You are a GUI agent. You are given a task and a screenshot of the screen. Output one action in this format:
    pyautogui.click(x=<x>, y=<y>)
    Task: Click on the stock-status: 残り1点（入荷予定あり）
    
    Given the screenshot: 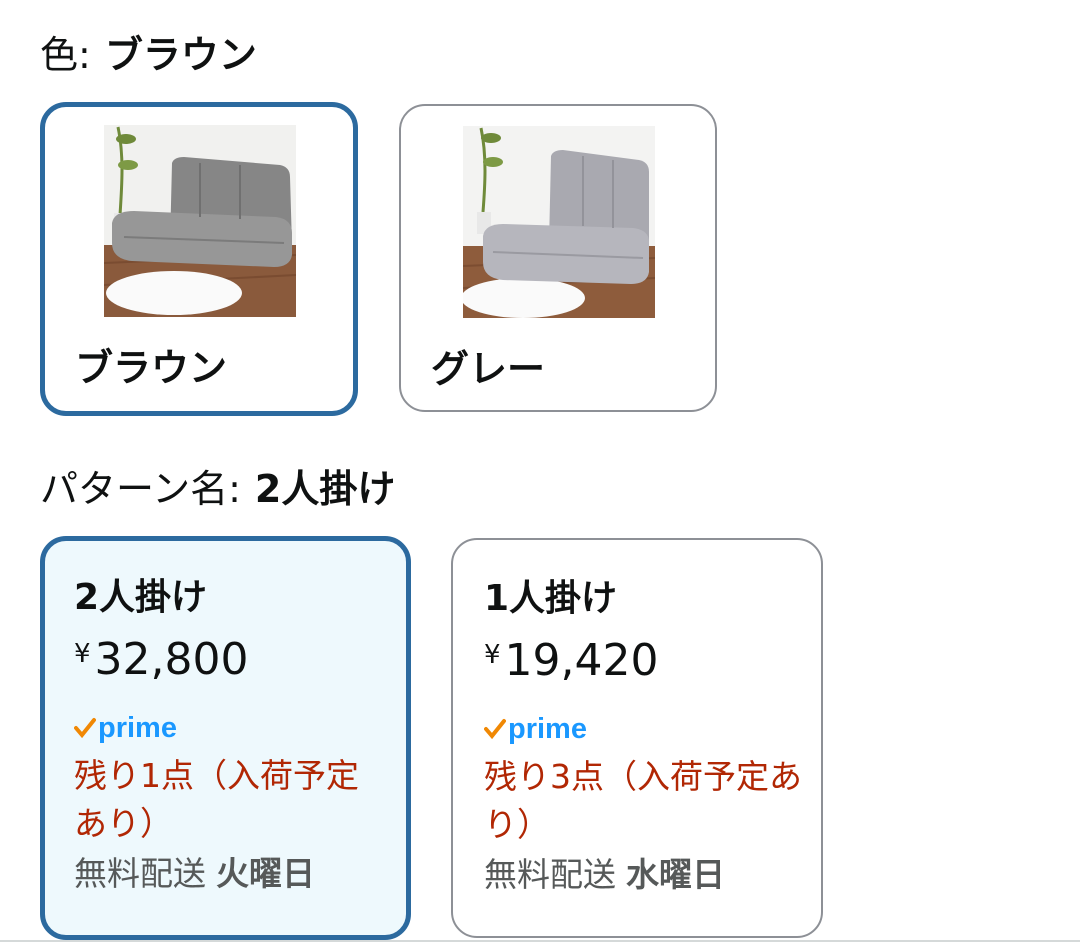 What is the action you would take?
    pyautogui.click(x=216, y=799)
    